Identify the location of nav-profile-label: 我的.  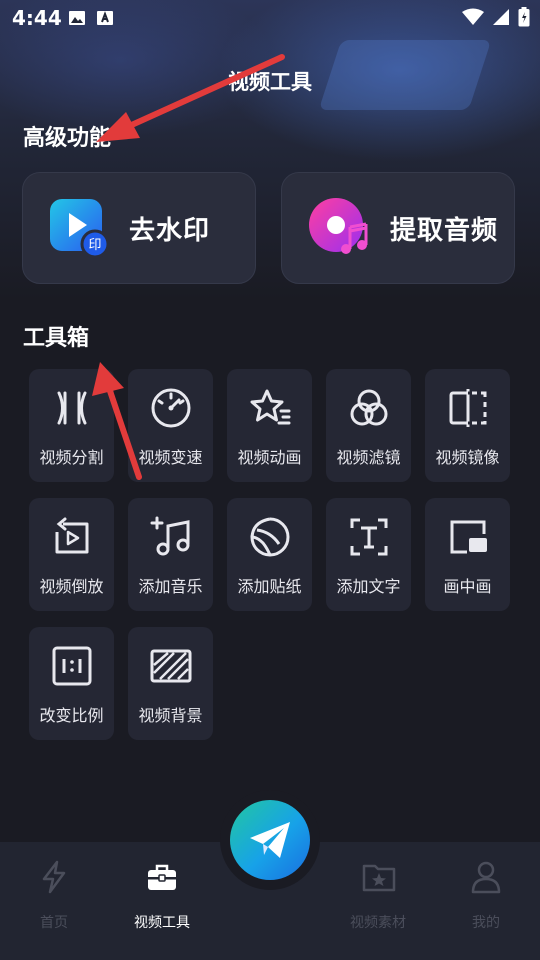
(486, 923).